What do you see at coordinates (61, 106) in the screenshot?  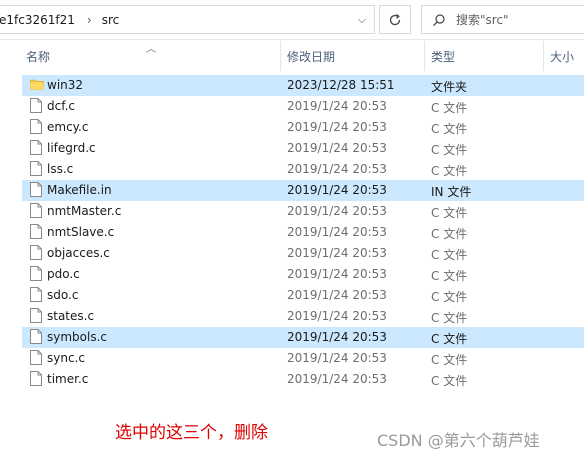 I see `file-name: dcf.c` at bounding box center [61, 106].